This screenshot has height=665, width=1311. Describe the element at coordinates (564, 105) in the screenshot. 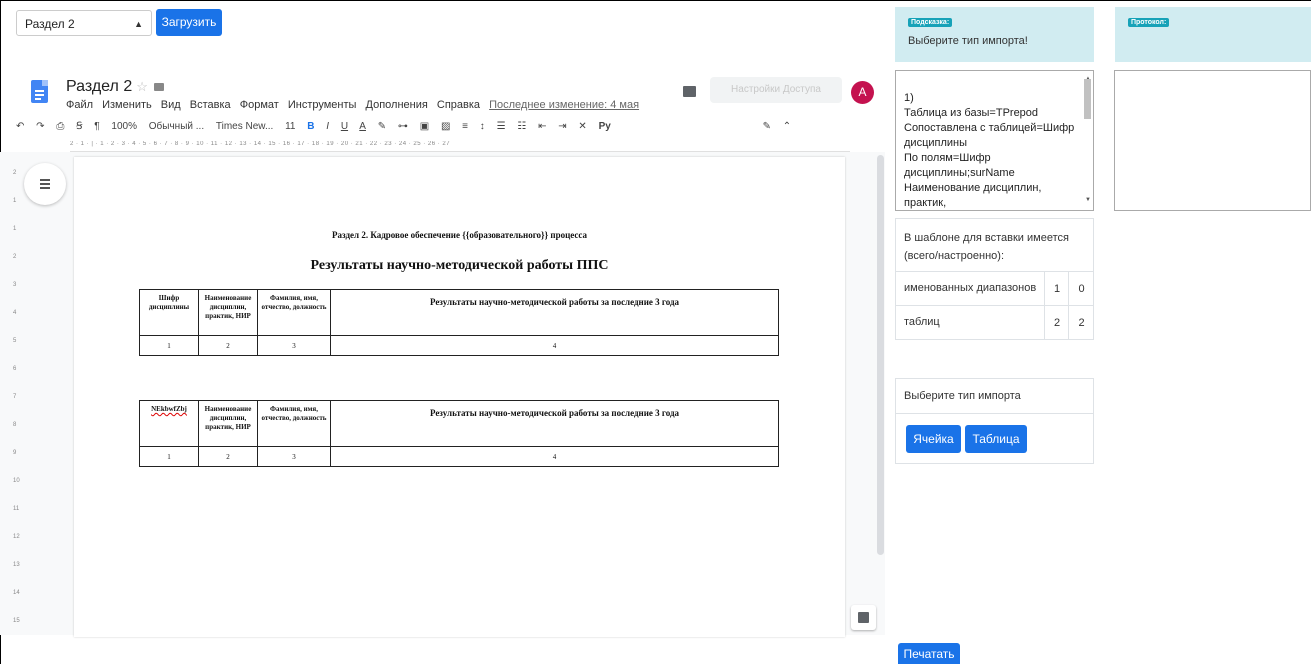

I see `last-edit-link: Последнее изменение: 4 мая` at that location.